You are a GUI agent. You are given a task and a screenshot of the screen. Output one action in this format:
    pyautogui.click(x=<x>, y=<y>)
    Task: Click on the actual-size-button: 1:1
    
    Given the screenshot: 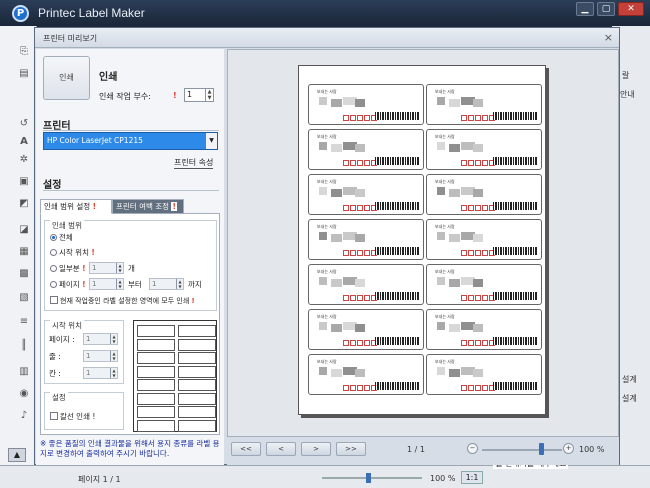 What is the action you would take?
    pyautogui.click(x=472, y=477)
    